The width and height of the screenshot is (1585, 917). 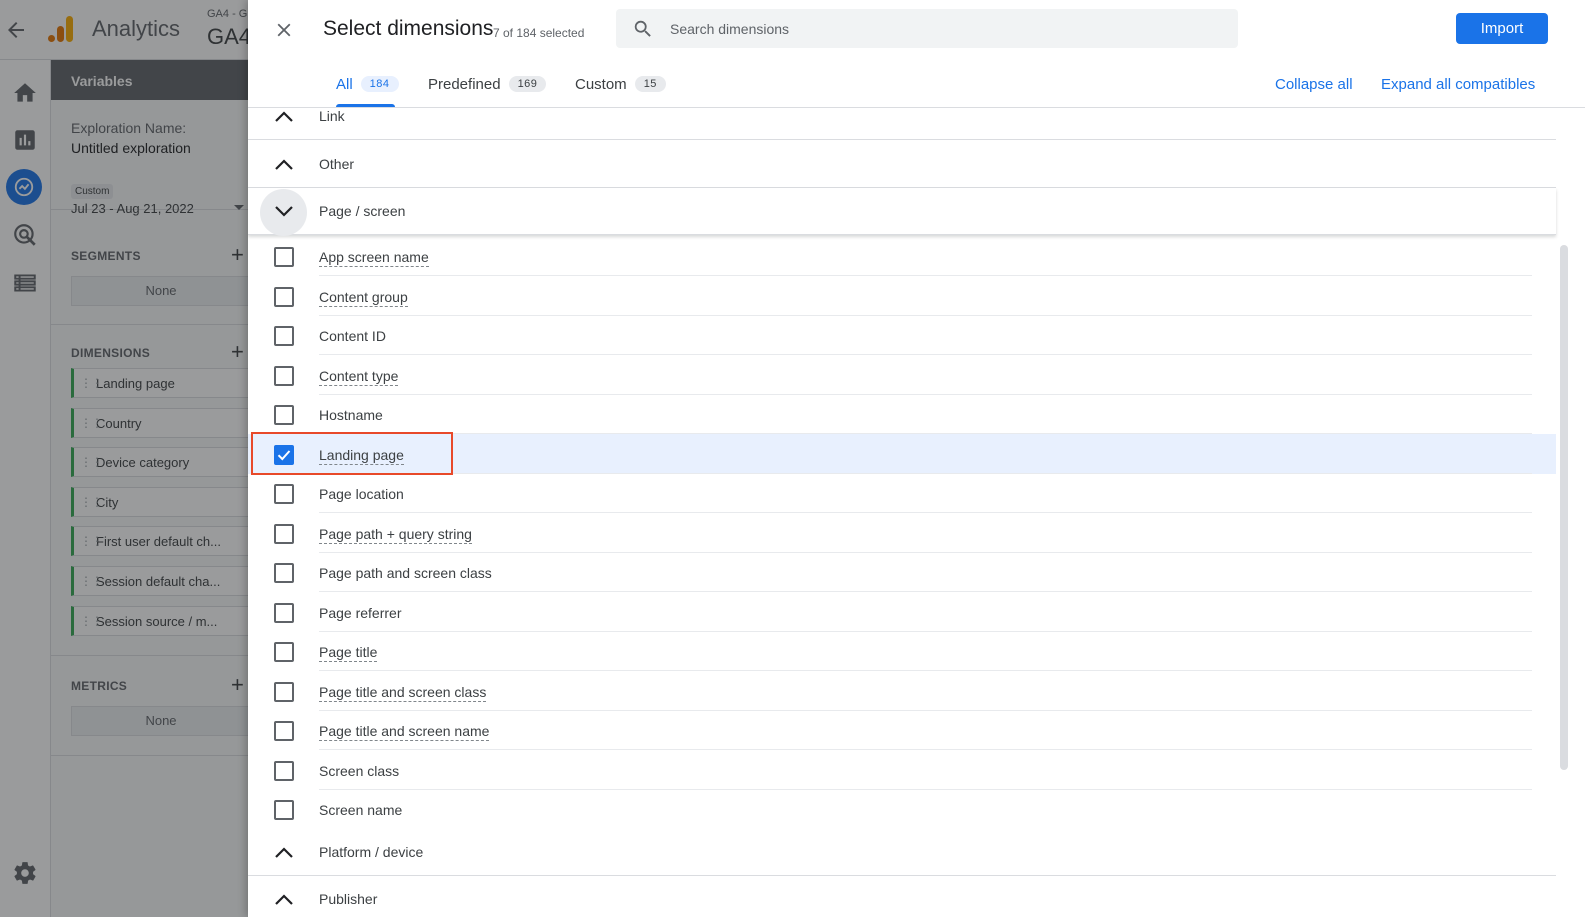 What do you see at coordinates (902, 335) in the screenshot?
I see `dimension-row-content-id: Content ID` at bounding box center [902, 335].